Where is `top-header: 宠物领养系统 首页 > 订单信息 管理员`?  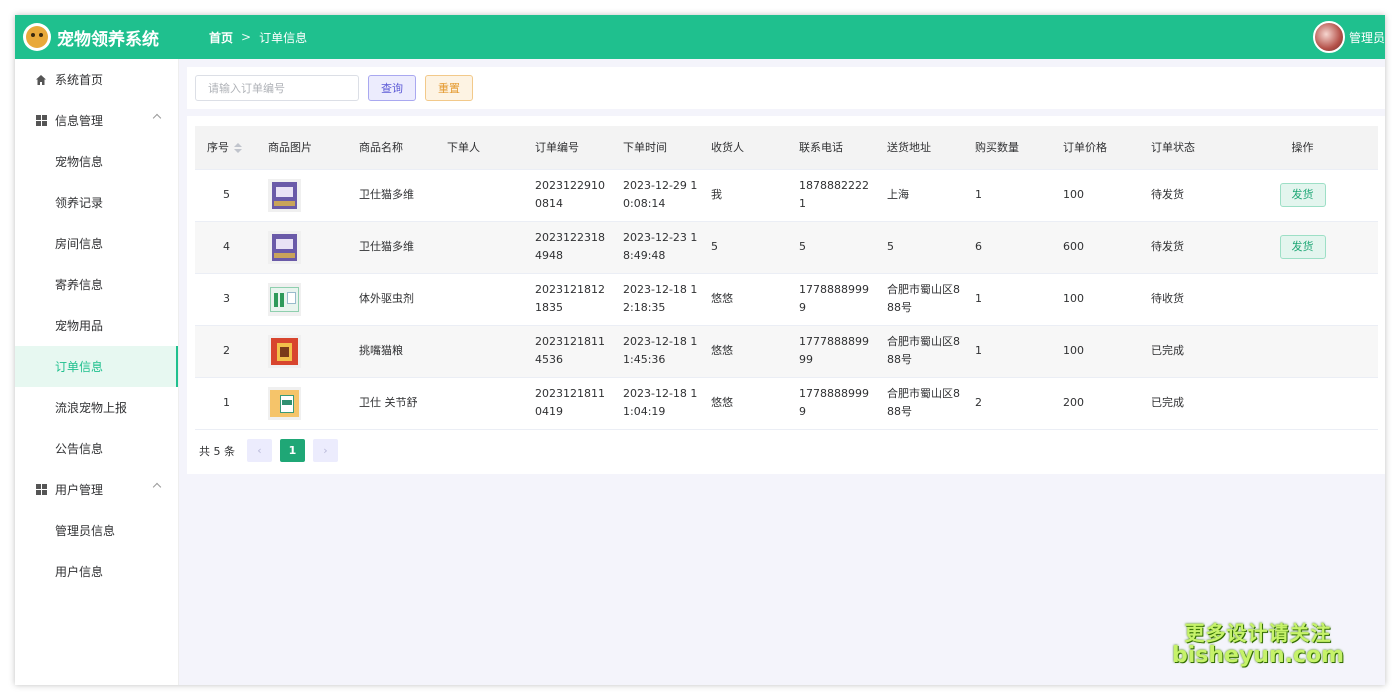 top-header: 宠物领养系统 首页 > 订单信息 管理员 is located at coordinates (700, 37).